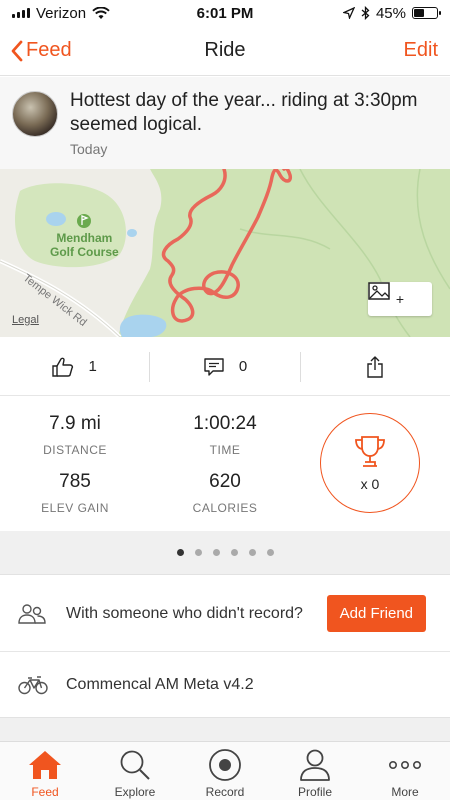 The image size is (450, 800). I want to click on trophy-icon, so click(370, 451).